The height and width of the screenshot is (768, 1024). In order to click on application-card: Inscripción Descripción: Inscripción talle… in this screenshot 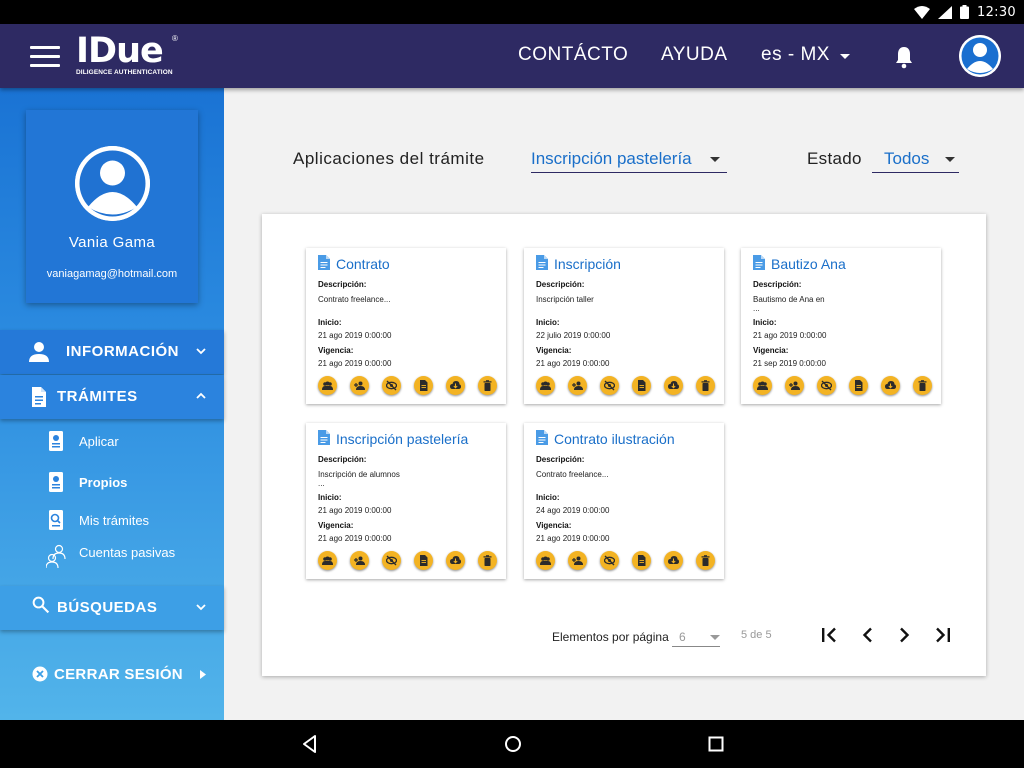, I will do `click(624, 326)`.